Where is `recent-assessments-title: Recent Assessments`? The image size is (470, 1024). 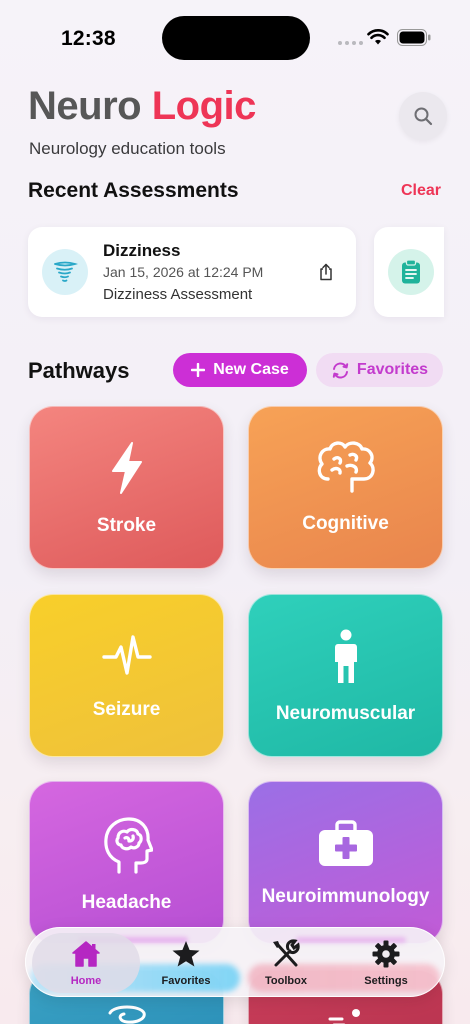
recent-assessments-title: Recent Assessments is located at coordinates (133, 190).